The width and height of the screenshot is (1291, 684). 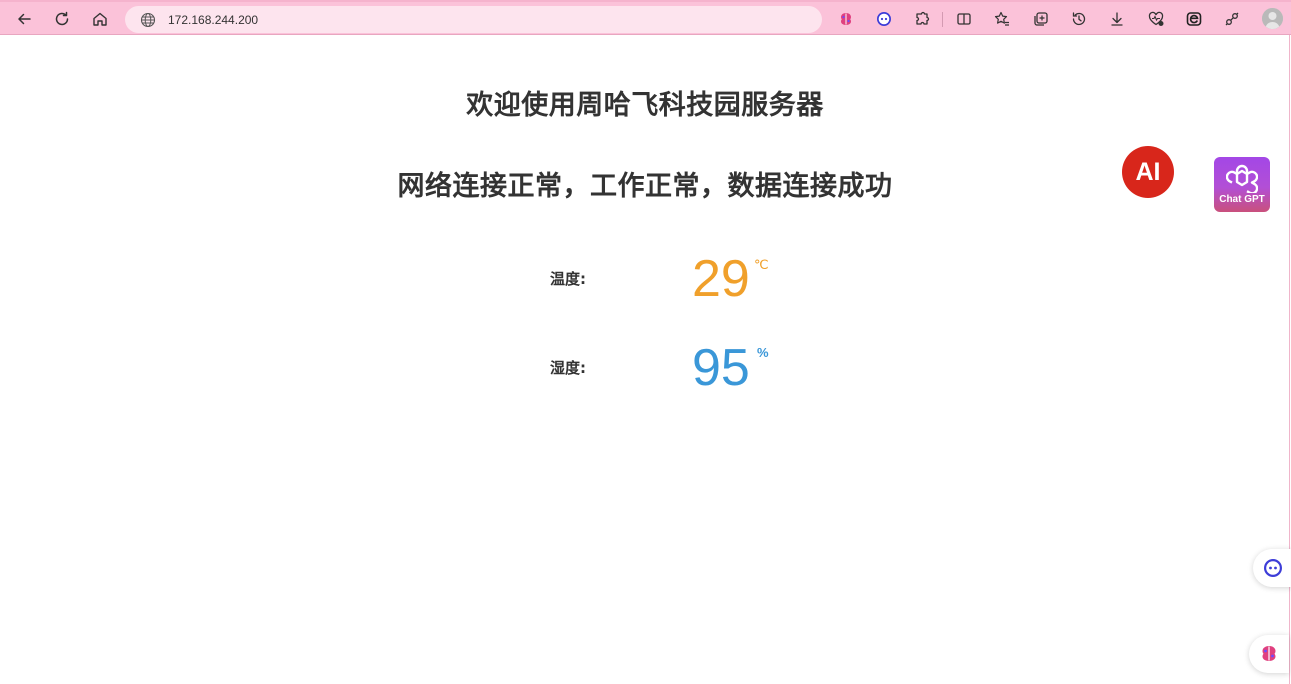 I want to click on share-icon, so click(x=1232, y=19).